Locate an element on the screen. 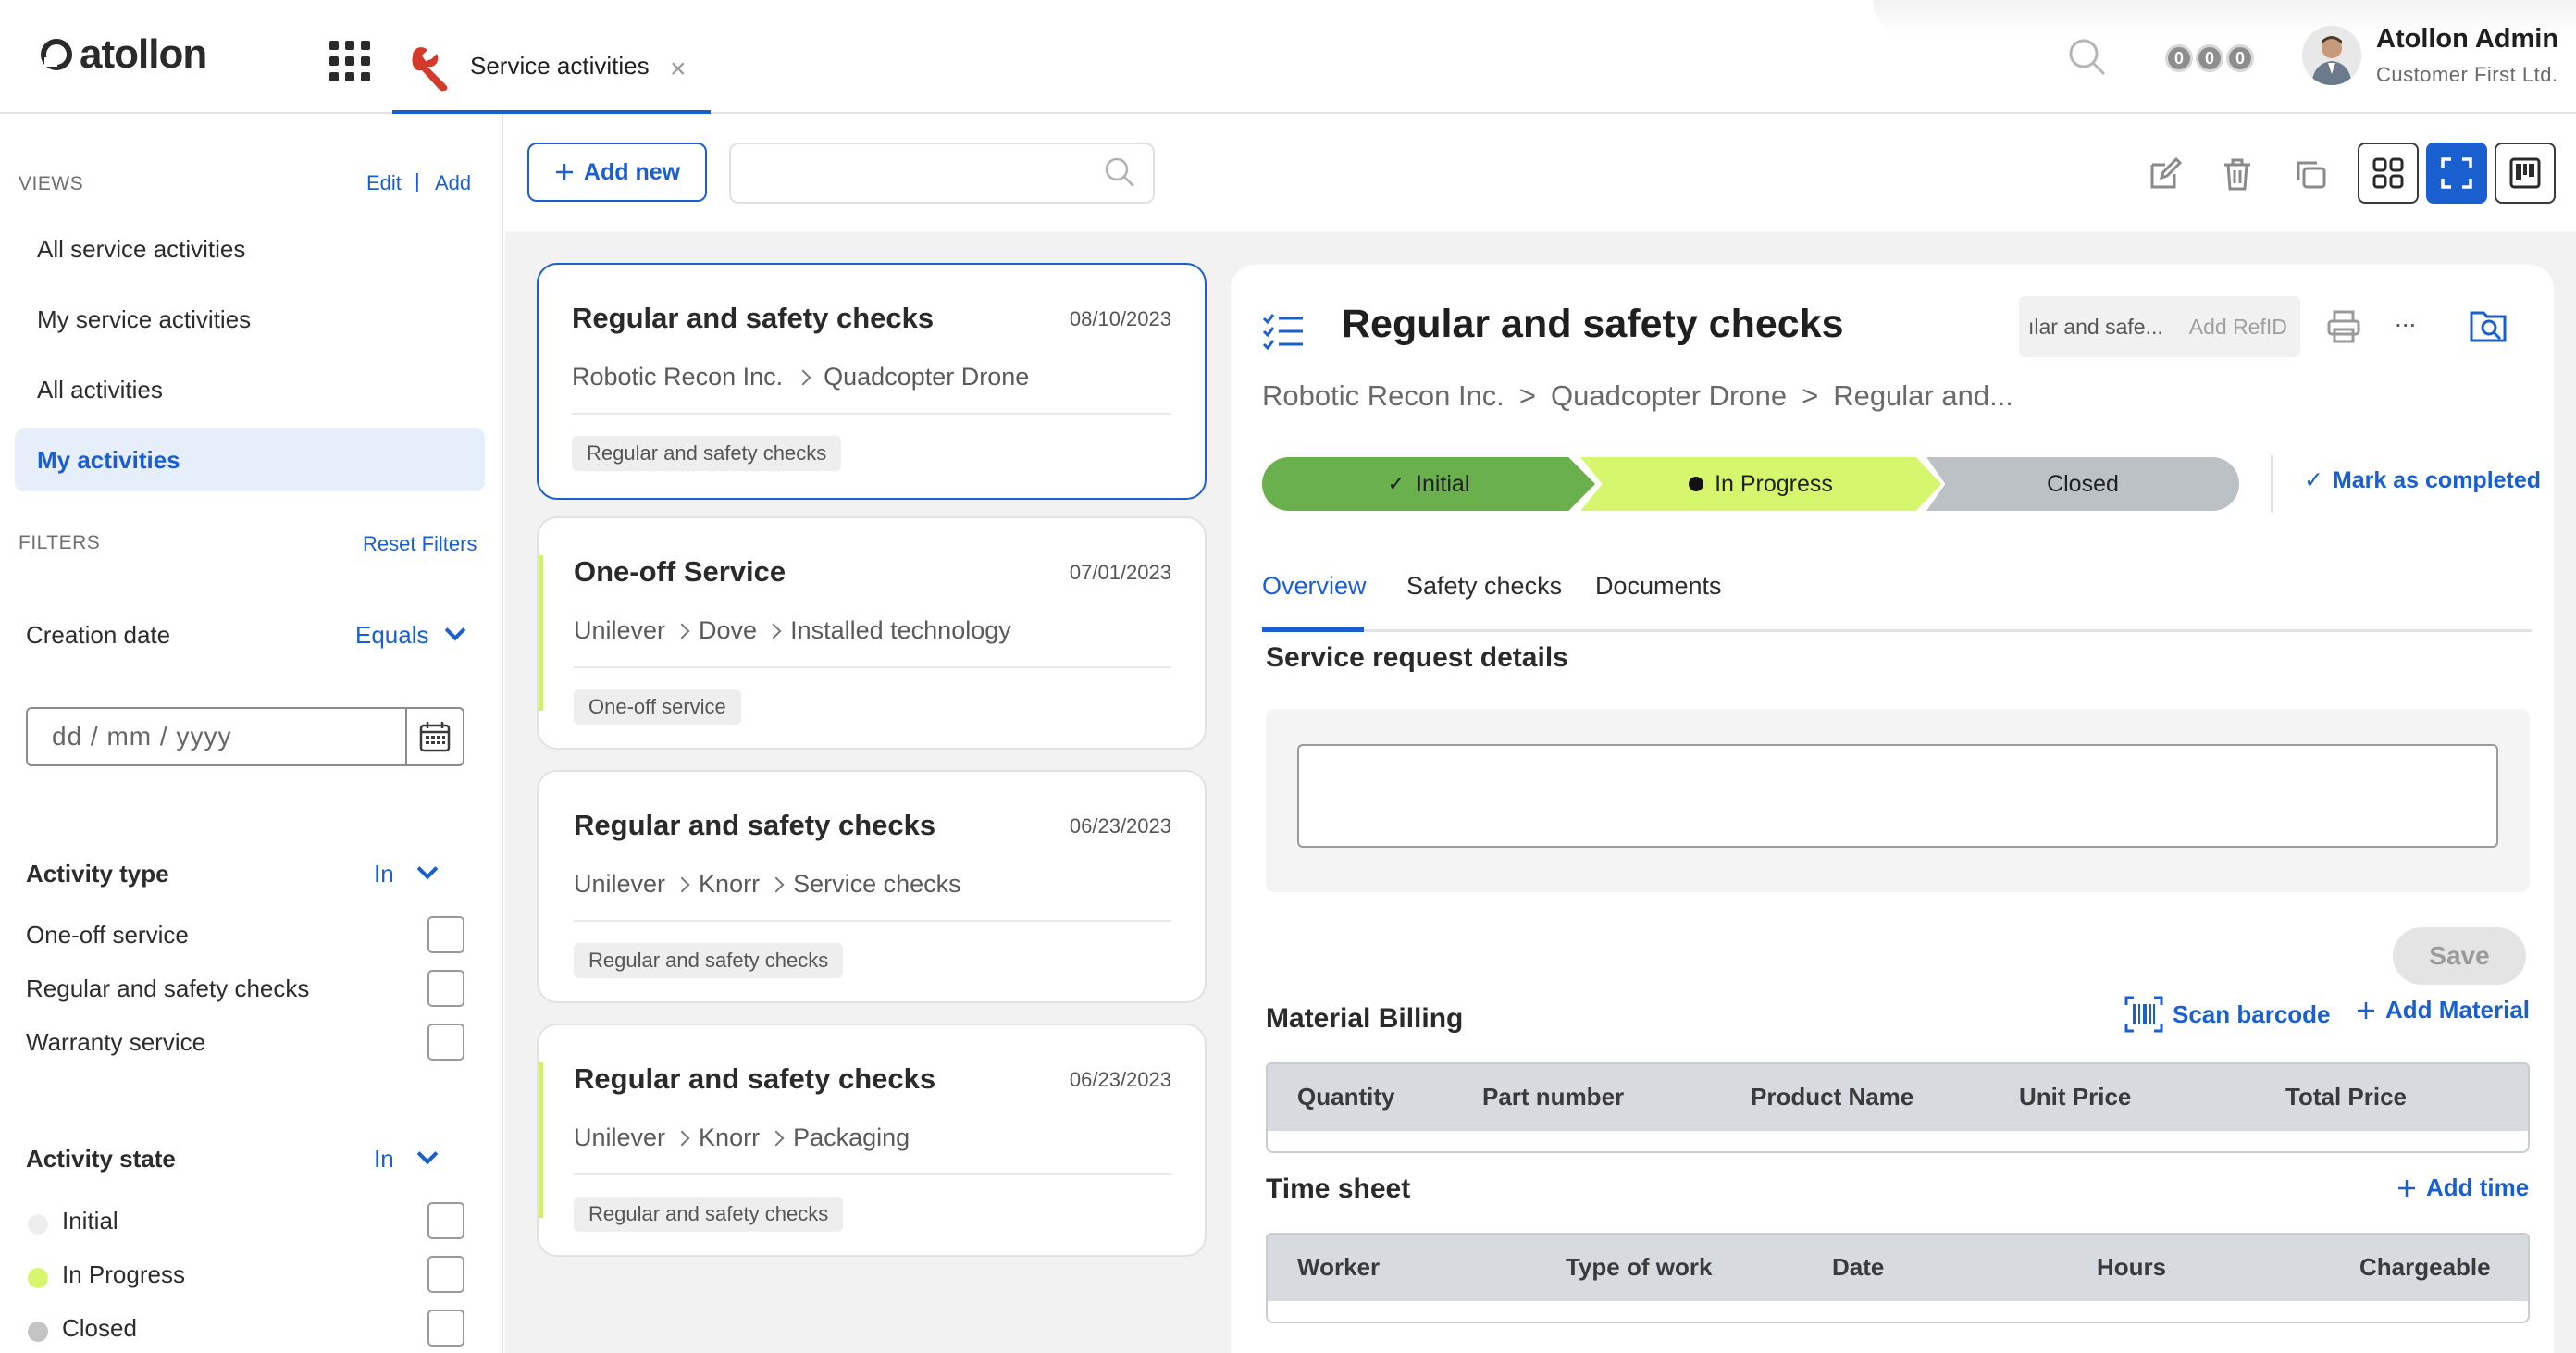  trash-icon is located at coordinates (2237, 174).